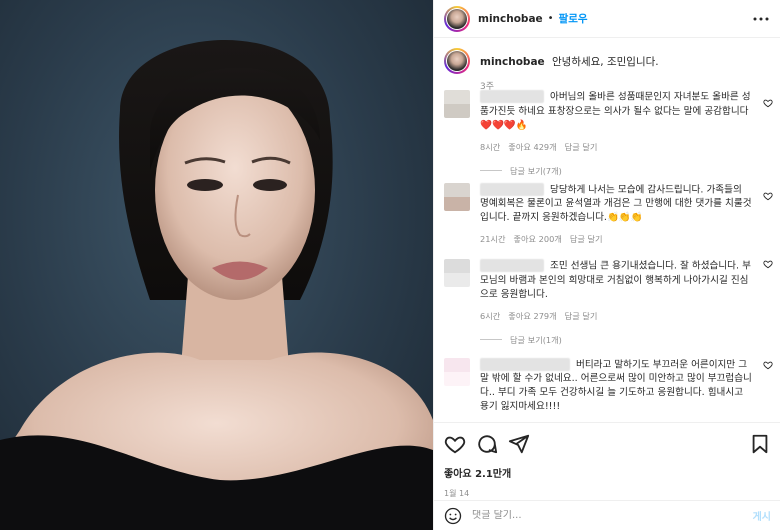  What do you see at coordinates (490, 315) in the screenshot?
I see `comment-time: 6시간` at bounding box center [490, 315].